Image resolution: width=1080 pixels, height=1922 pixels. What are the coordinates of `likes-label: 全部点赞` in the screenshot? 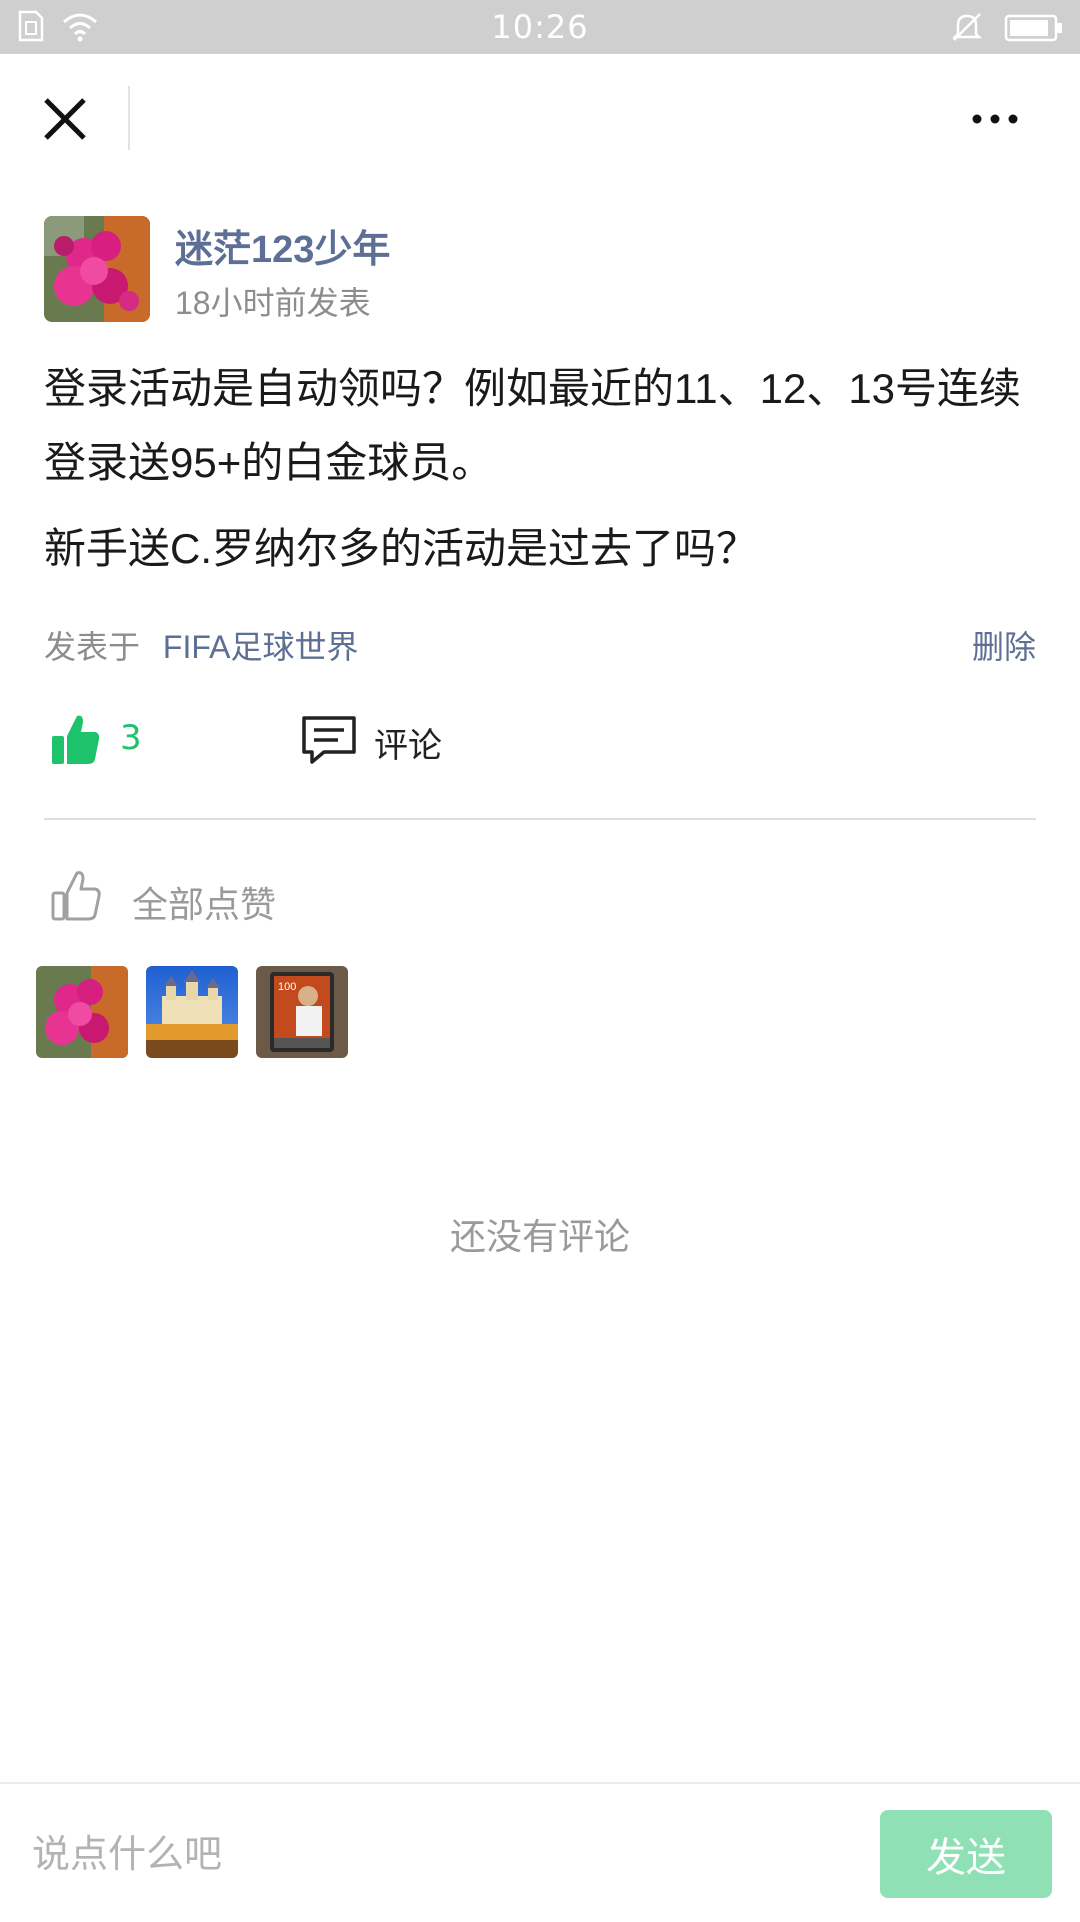 It's located at (204, 904).